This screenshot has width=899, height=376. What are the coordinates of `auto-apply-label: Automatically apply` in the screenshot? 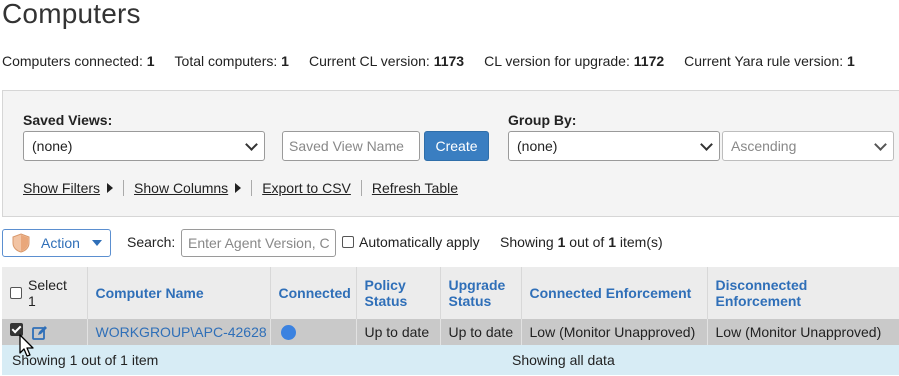 It's located at (419, 242).